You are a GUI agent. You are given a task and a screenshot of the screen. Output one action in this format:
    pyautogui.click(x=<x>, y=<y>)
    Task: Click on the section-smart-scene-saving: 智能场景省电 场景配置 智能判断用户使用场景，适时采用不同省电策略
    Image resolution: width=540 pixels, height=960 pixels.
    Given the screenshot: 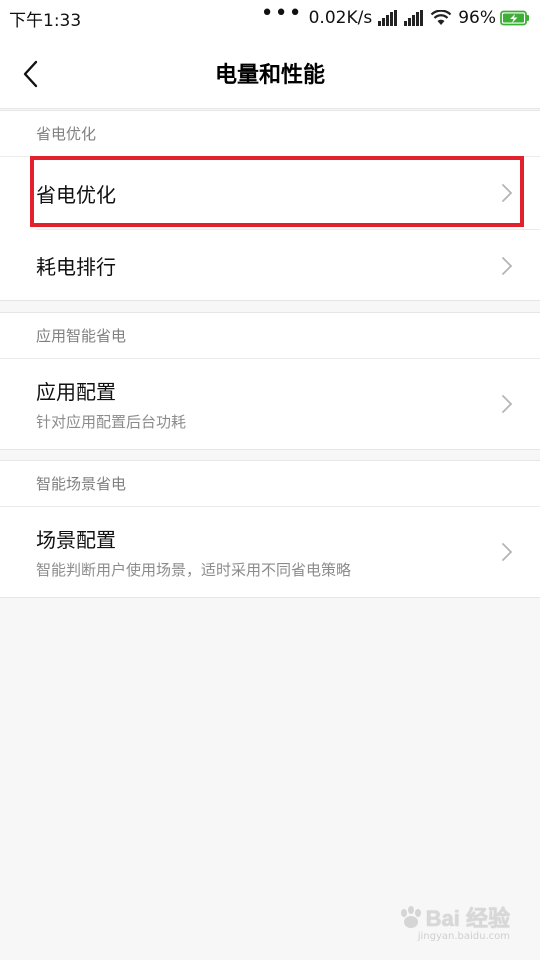 What is the action you would take?
    pyautogui.click(x=270, y=529)
    